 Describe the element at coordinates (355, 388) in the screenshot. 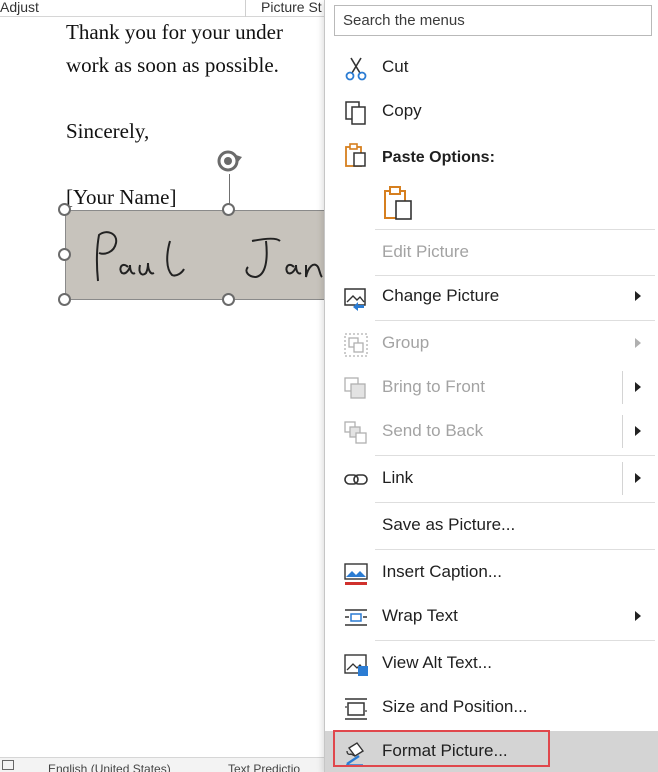

I see `bring-to-front-icon` at that location.